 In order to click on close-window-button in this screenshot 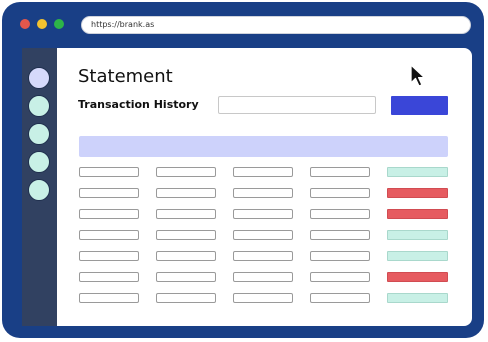, I will do `click(25, 24)`.